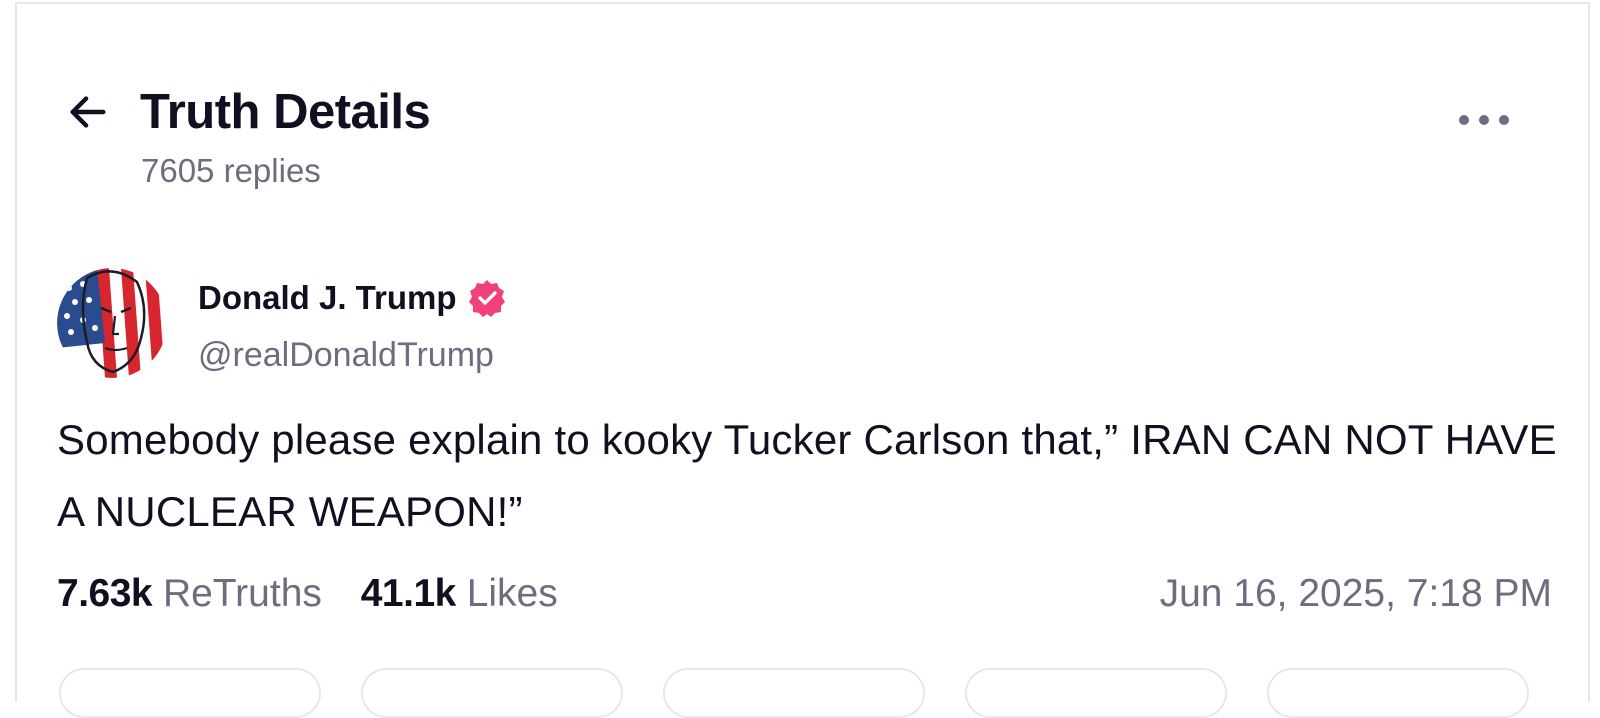  Describe the element at coordinates (408, 593) in the screenshot. I see `likes-count: 41.1k` at that location.